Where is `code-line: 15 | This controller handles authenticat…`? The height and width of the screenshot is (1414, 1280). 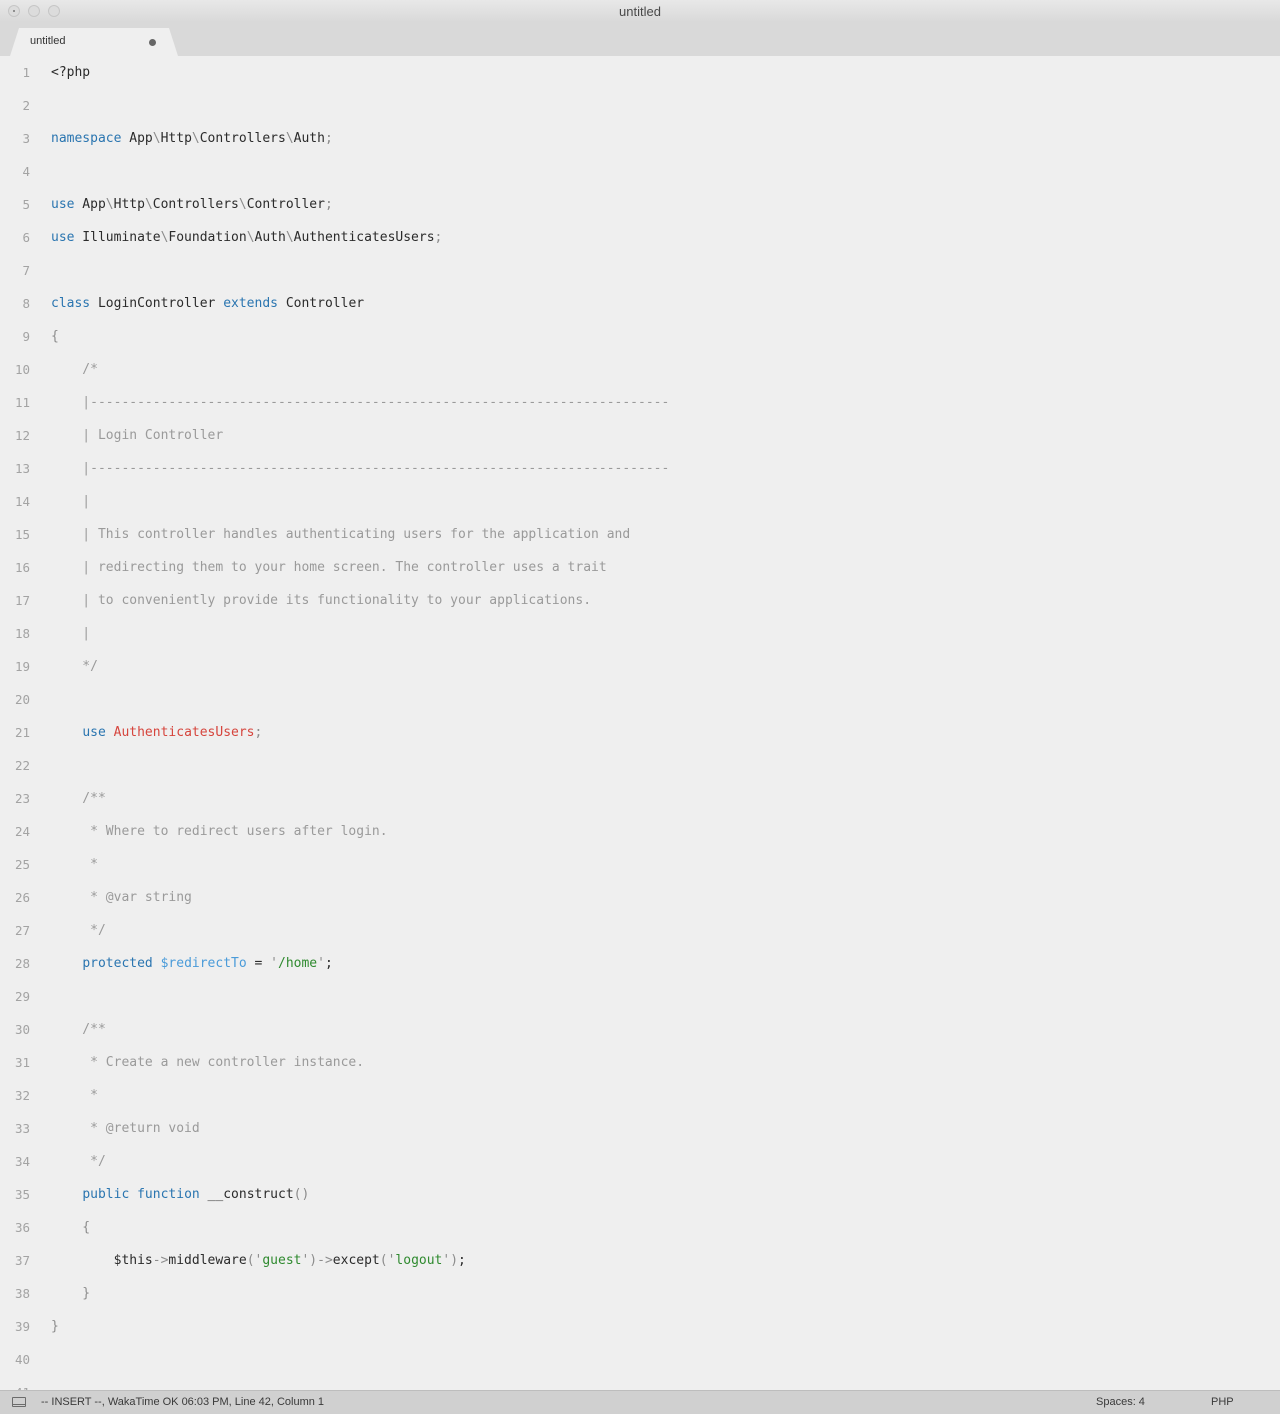 code-line: 15 | This controller handles authenticat… is located at coordinates (640, 534).